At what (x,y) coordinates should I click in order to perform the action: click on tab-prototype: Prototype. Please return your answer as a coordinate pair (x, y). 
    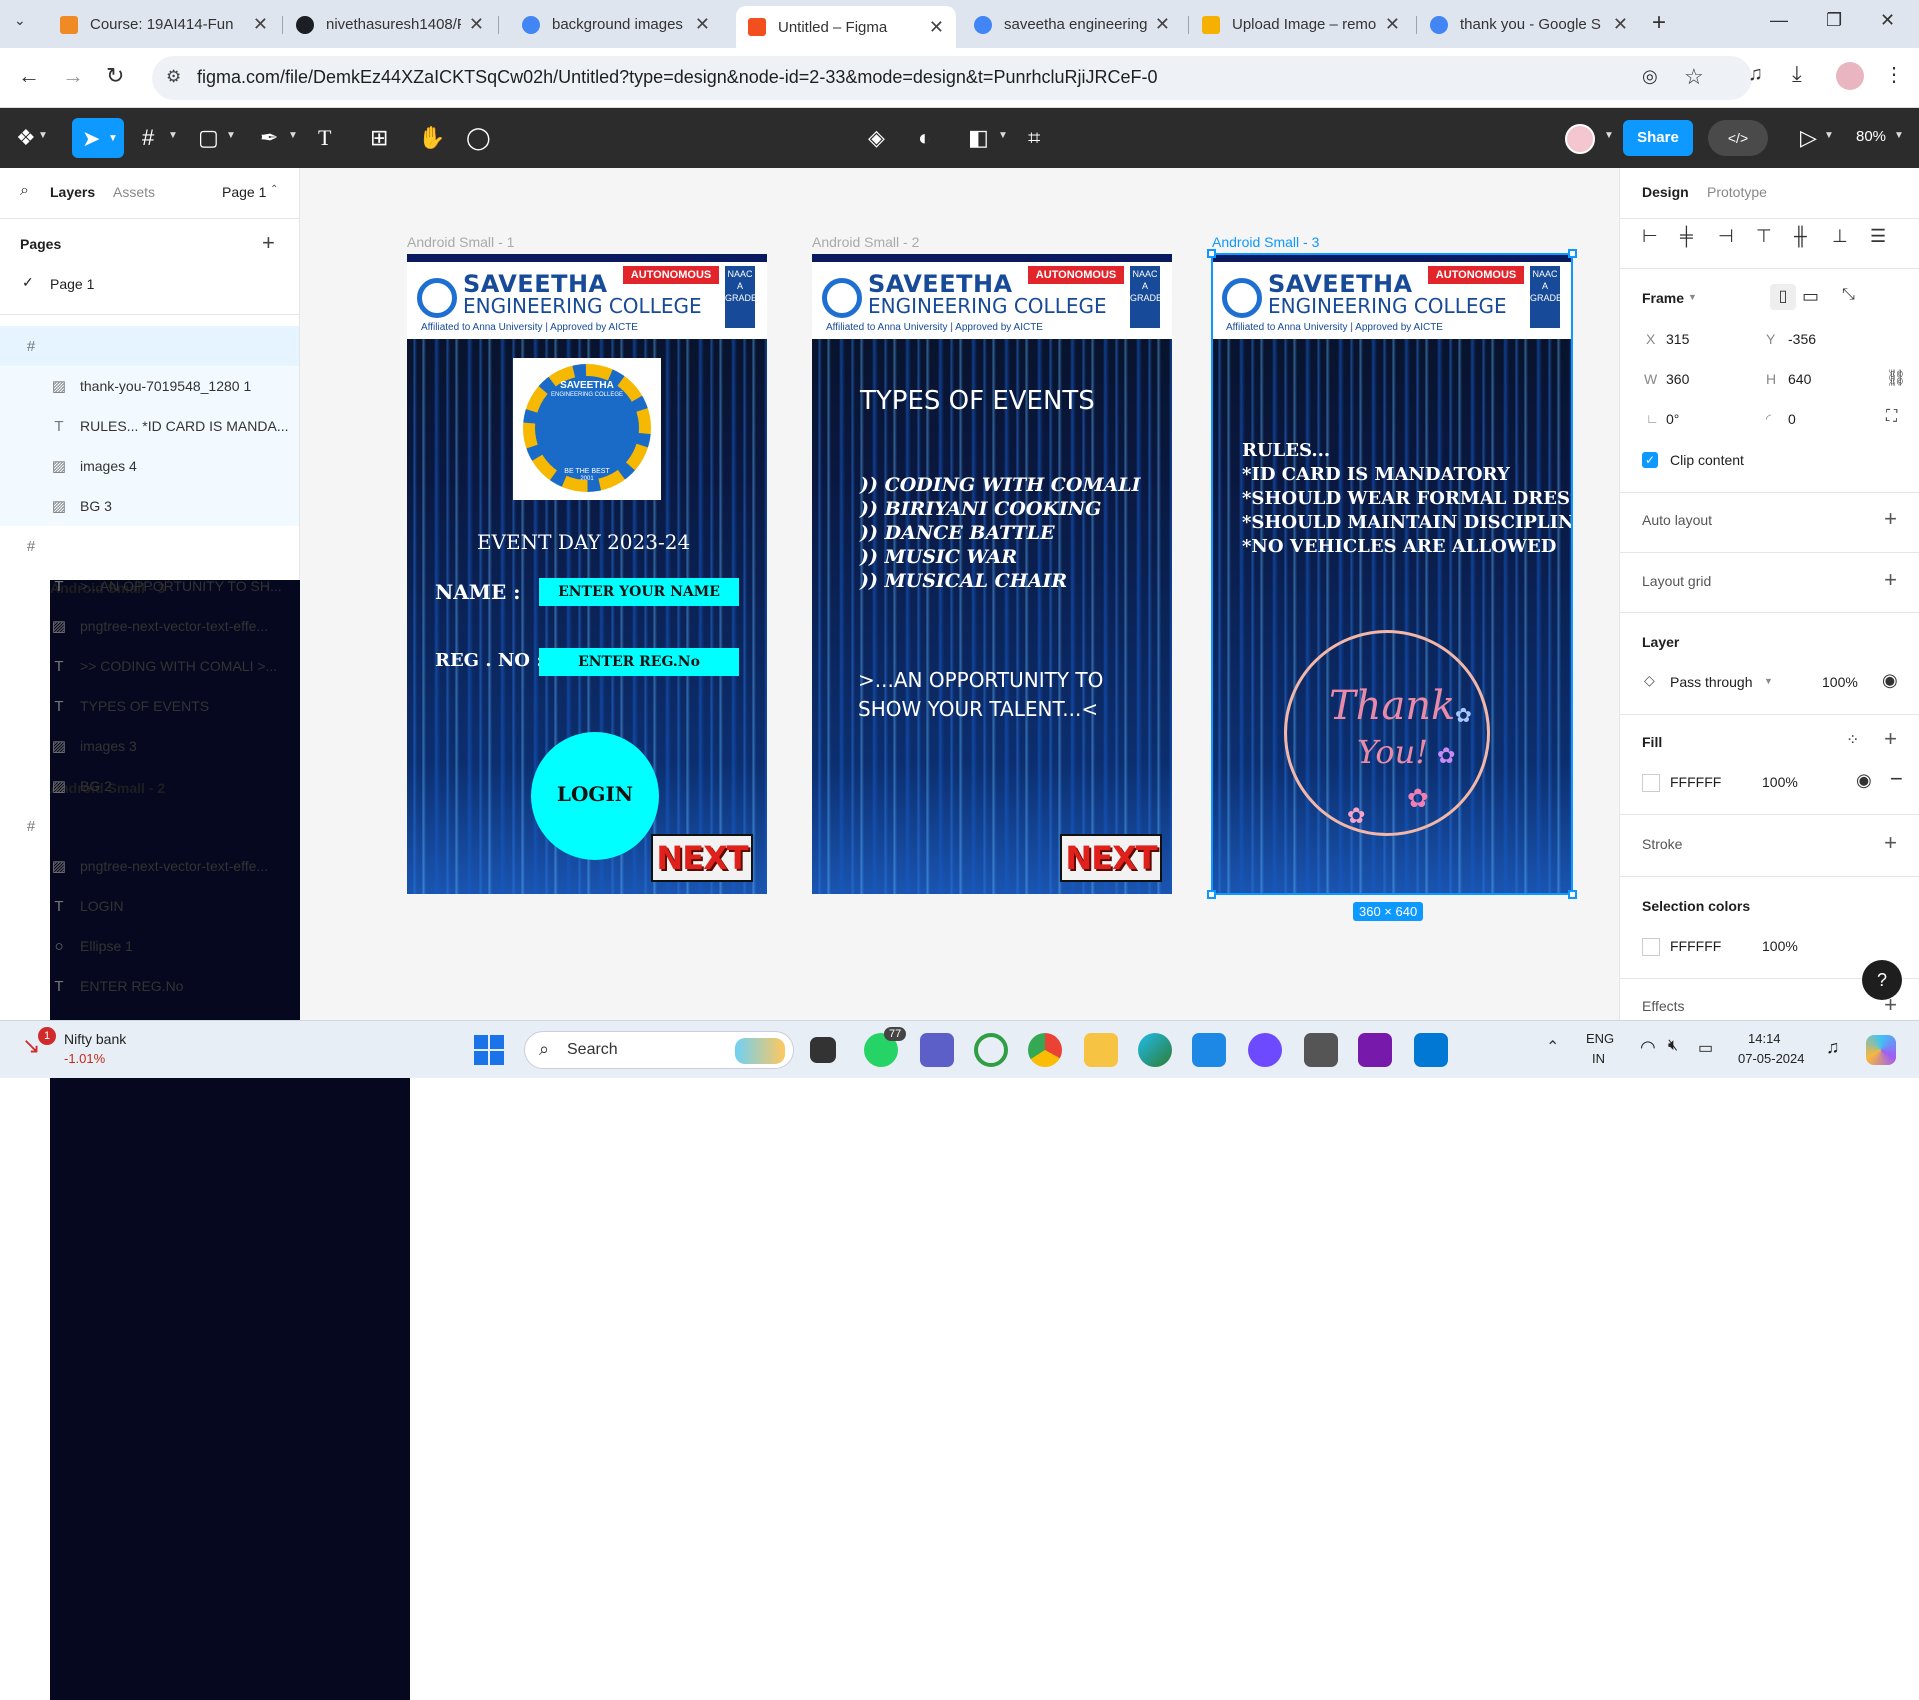
    Looking at the image, I should click on (1737, 192).